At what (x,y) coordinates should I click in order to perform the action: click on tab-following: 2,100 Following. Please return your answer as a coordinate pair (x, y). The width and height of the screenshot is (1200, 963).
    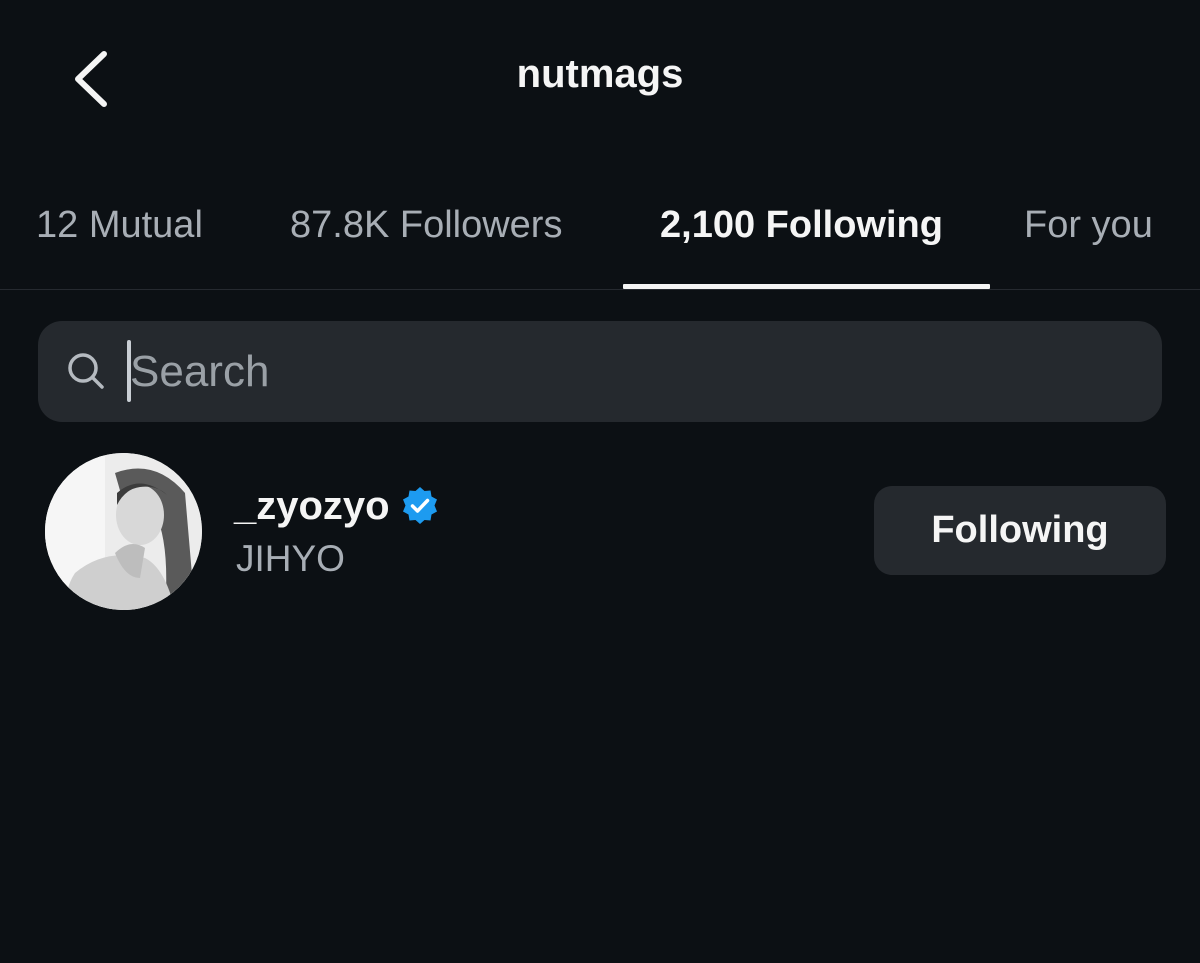
    Looking at the image, I should click on (801, 225).